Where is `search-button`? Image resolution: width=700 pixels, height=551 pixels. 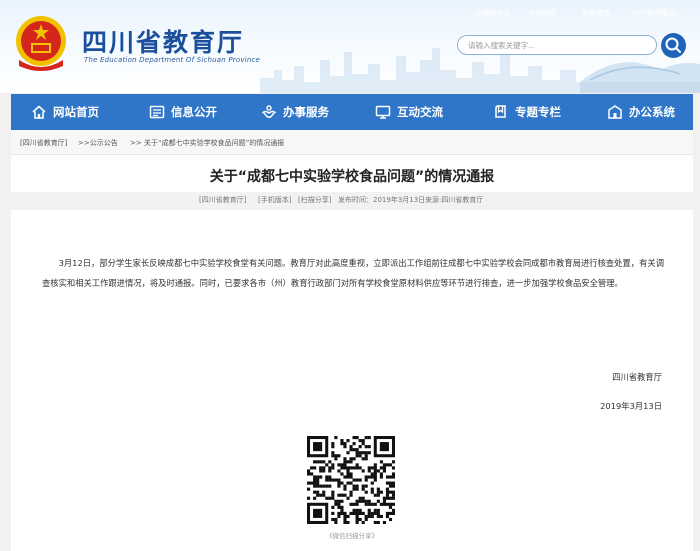
search-button is located at coordinates (673, 45).